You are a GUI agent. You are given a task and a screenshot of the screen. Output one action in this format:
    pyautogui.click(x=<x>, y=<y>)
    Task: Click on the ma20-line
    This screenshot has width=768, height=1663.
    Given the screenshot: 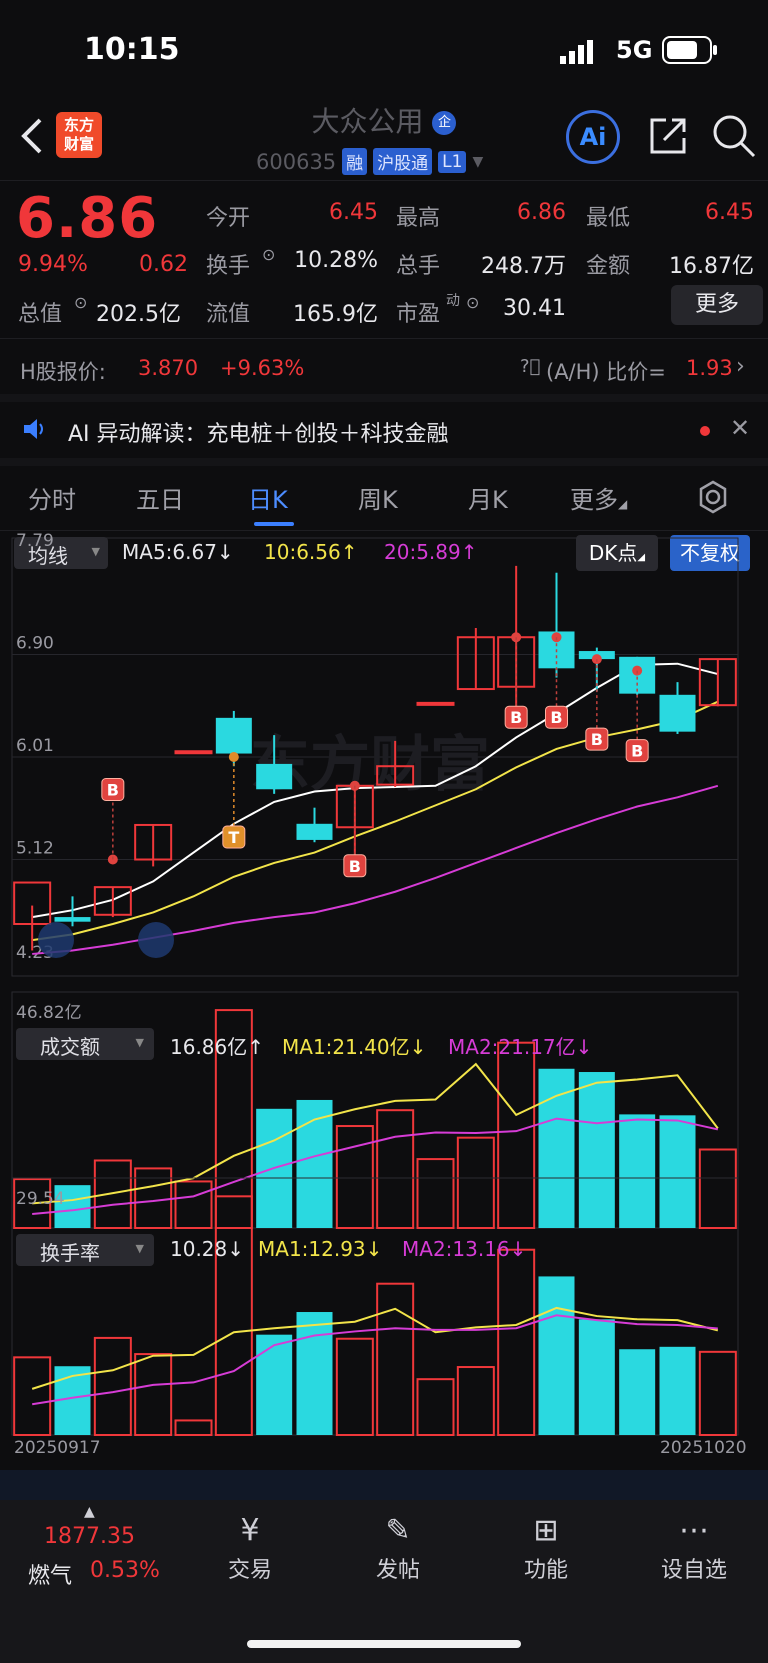 What is the action you would take?
    pyautogui.click(x=375, y=869)
    